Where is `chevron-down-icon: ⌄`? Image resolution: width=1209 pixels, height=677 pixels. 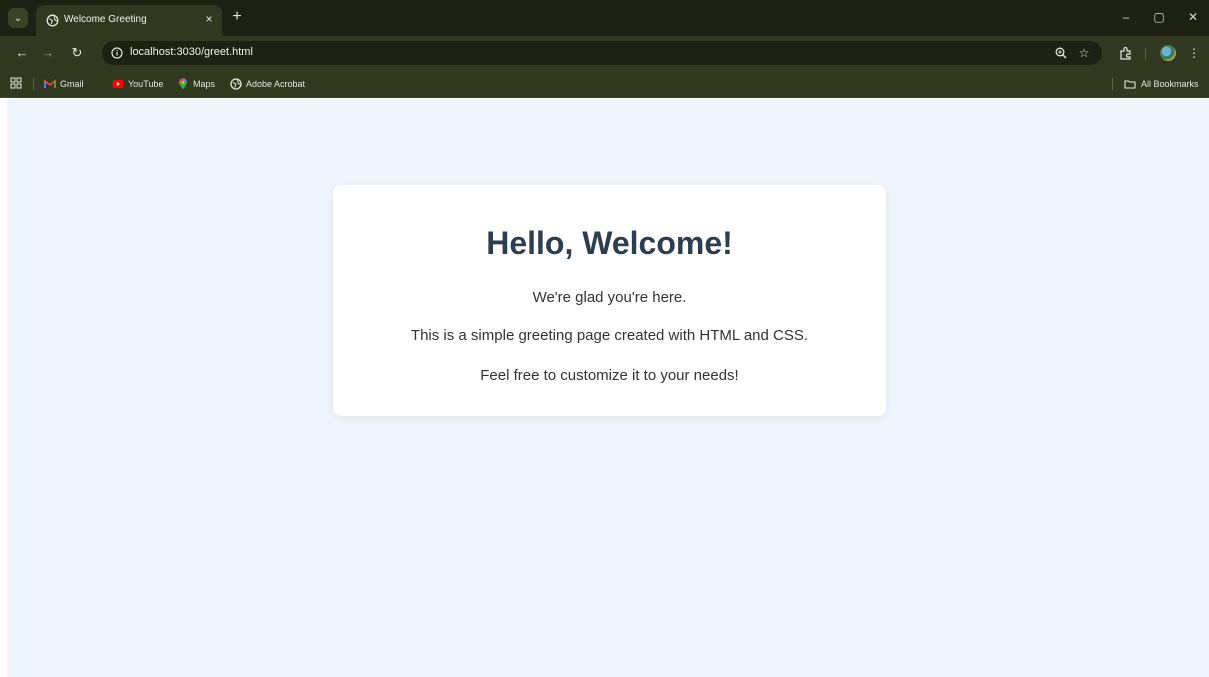
chevron-down-icon: ⌄ is located at coordinates (18, 18).